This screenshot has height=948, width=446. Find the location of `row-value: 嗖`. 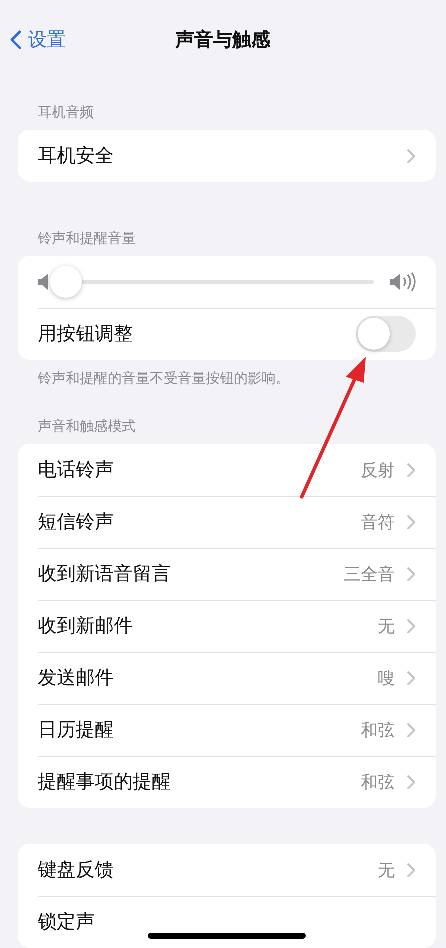

row-value: 嗖 is located at coordinates (386, 679).